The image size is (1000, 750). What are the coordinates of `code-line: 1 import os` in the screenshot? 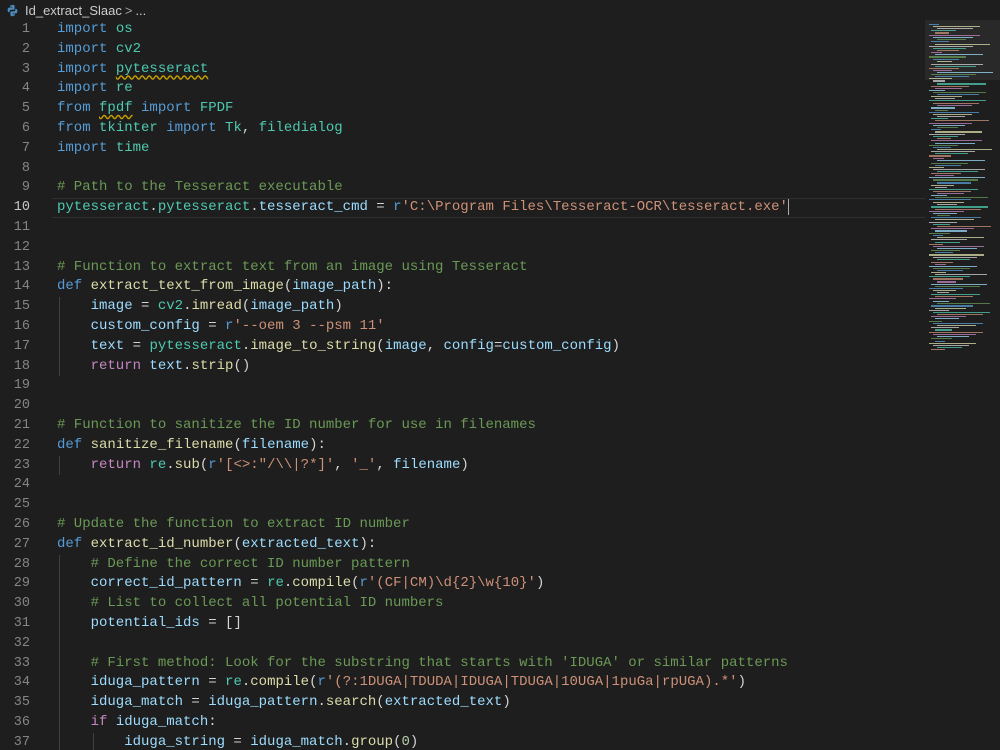 It's located at (462, 30).